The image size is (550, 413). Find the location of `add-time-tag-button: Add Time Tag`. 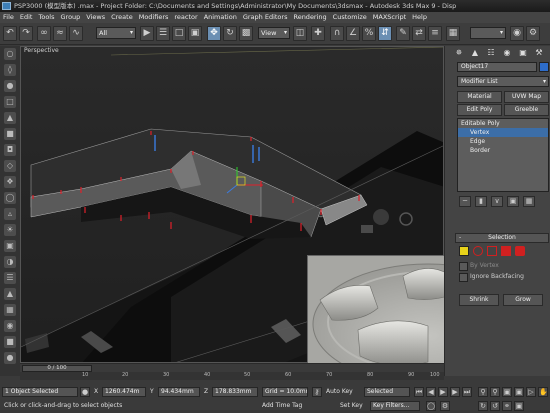

add-time-tag-button: Add Time Tag is located at coordinates (282, 406).